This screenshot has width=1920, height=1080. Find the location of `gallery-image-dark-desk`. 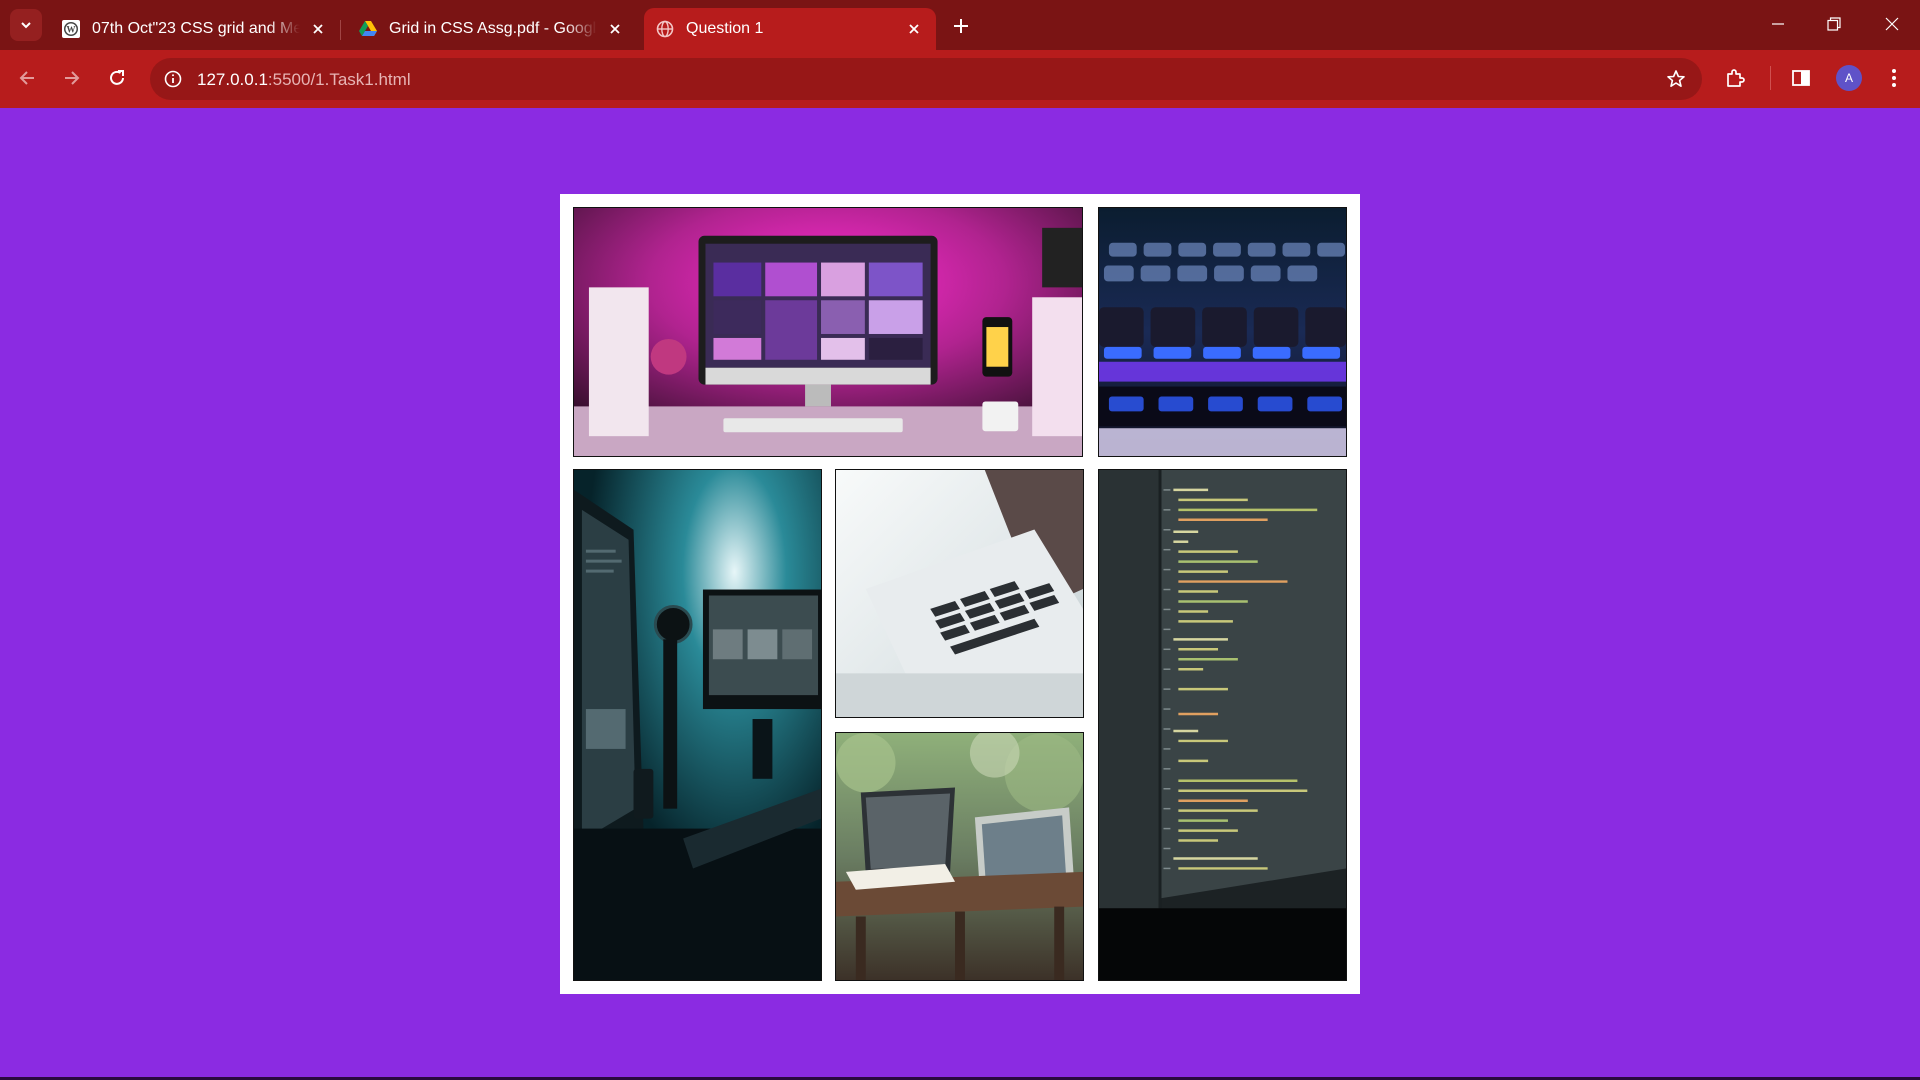

gallery-image-dark-desk is located at coordinates (697, 725).